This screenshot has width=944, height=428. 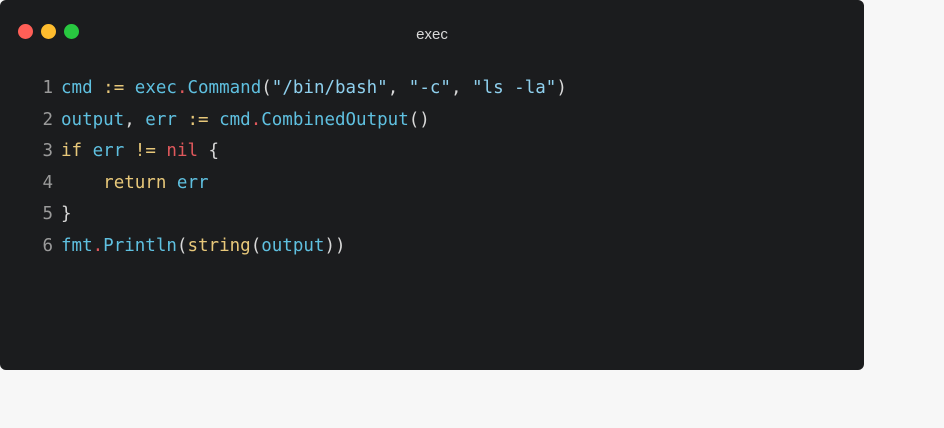 I want to click on code-line: 6 fmt.Println(string(output)), so click(x=301, y=247).